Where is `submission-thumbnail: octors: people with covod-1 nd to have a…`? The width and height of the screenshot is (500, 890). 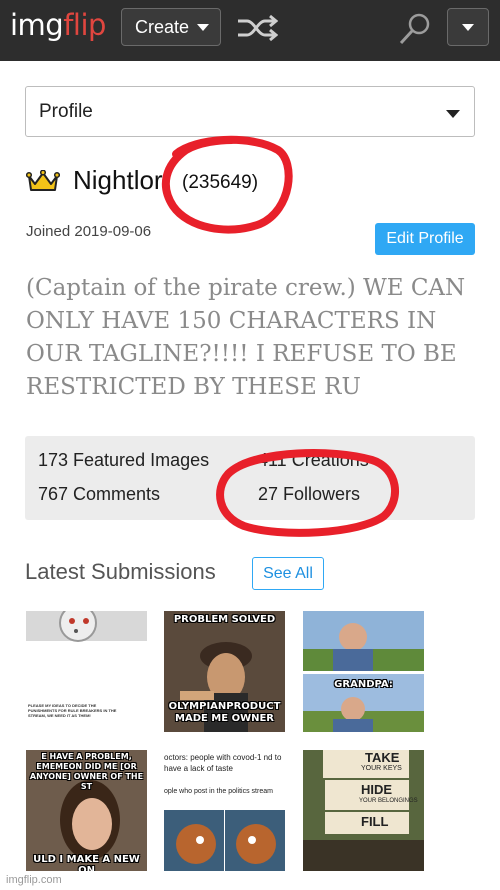 submission-thumbnail: octors: people with covod-1 nd to have a… is located at coordinates (224, 810).